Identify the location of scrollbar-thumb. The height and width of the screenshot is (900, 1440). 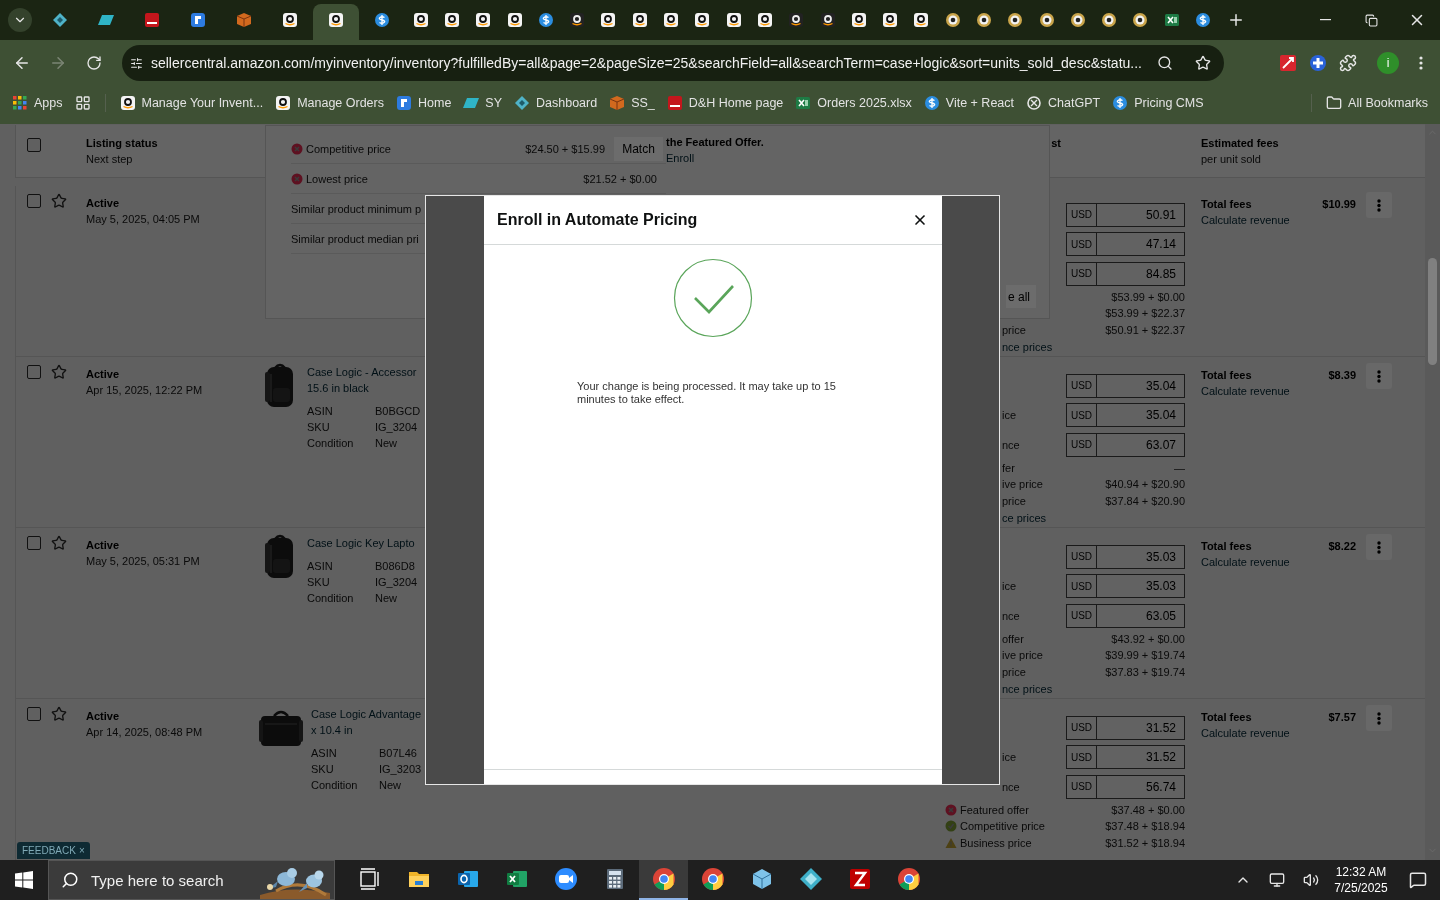
(1432, 311).